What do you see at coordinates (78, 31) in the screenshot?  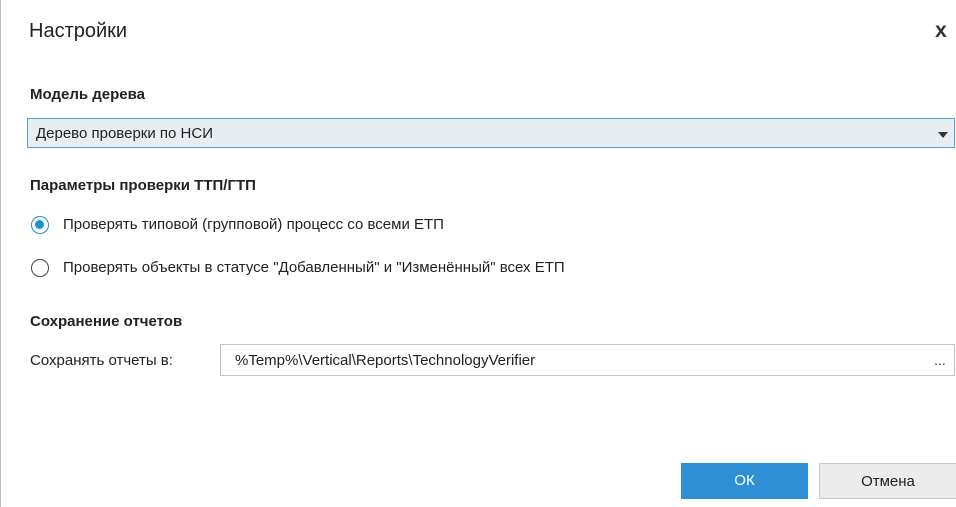 I see `dialog-title: Настройки` at bounding box center [78, 31].